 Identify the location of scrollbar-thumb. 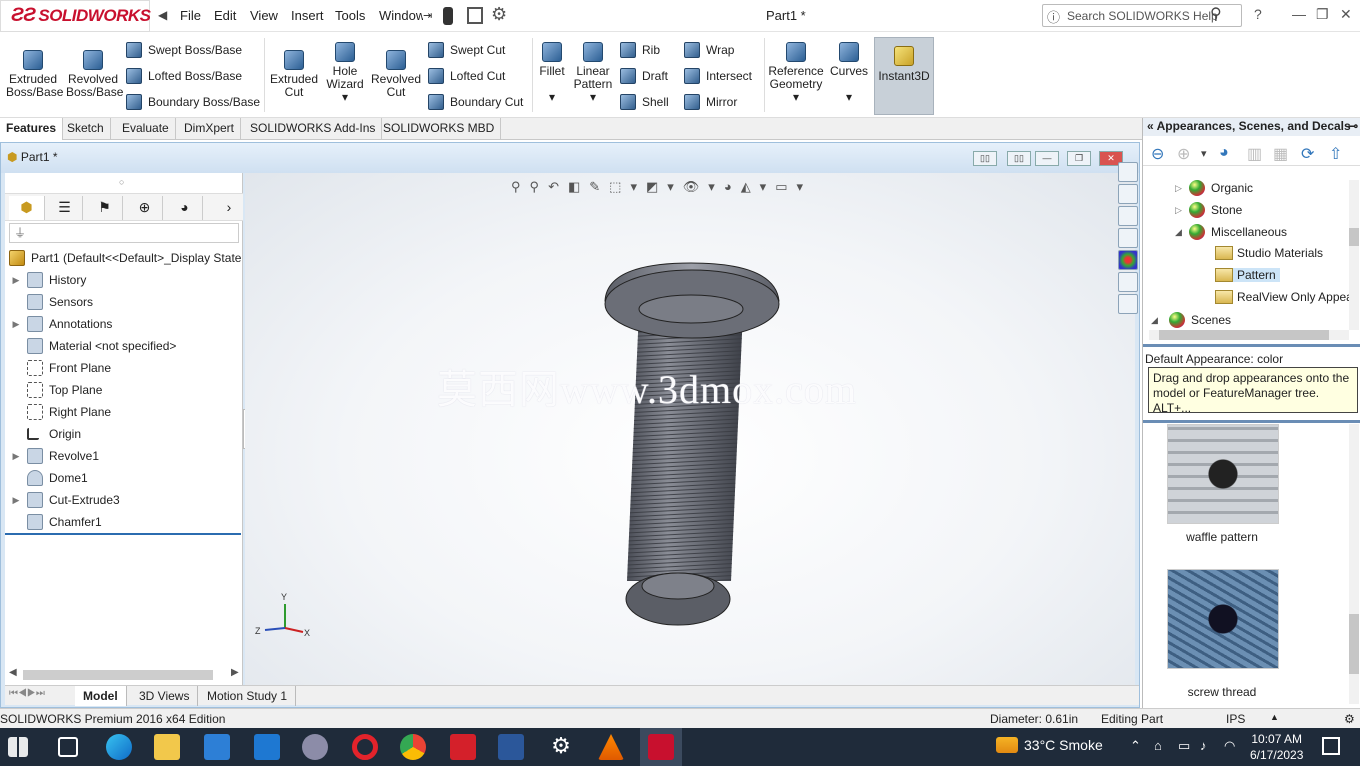
(118, 675).